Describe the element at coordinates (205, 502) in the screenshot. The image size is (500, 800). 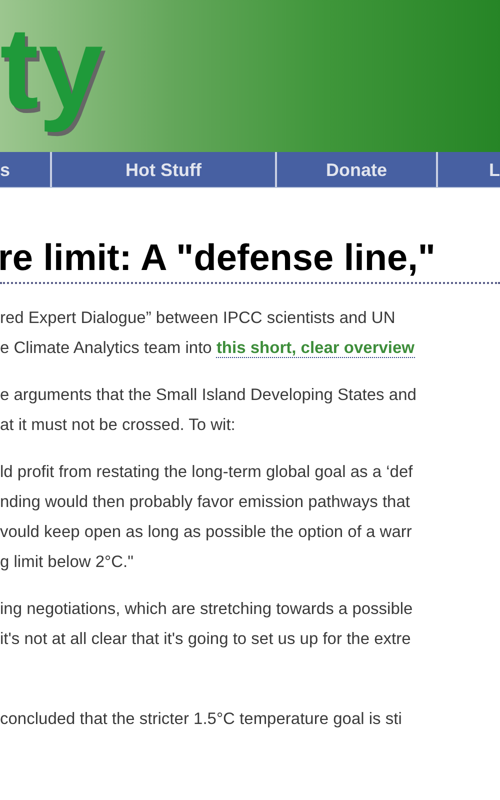
I see `quote-line: nding would then probably favor emission pathways that` at that location.